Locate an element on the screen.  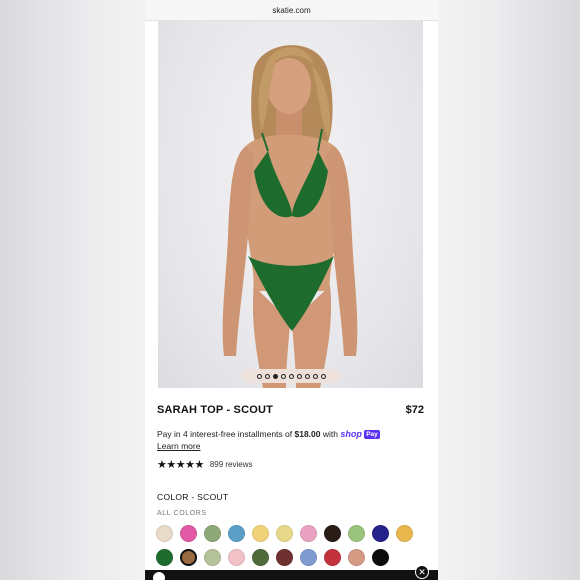
url-text: skatie.com is located at coordinates (291, 10).